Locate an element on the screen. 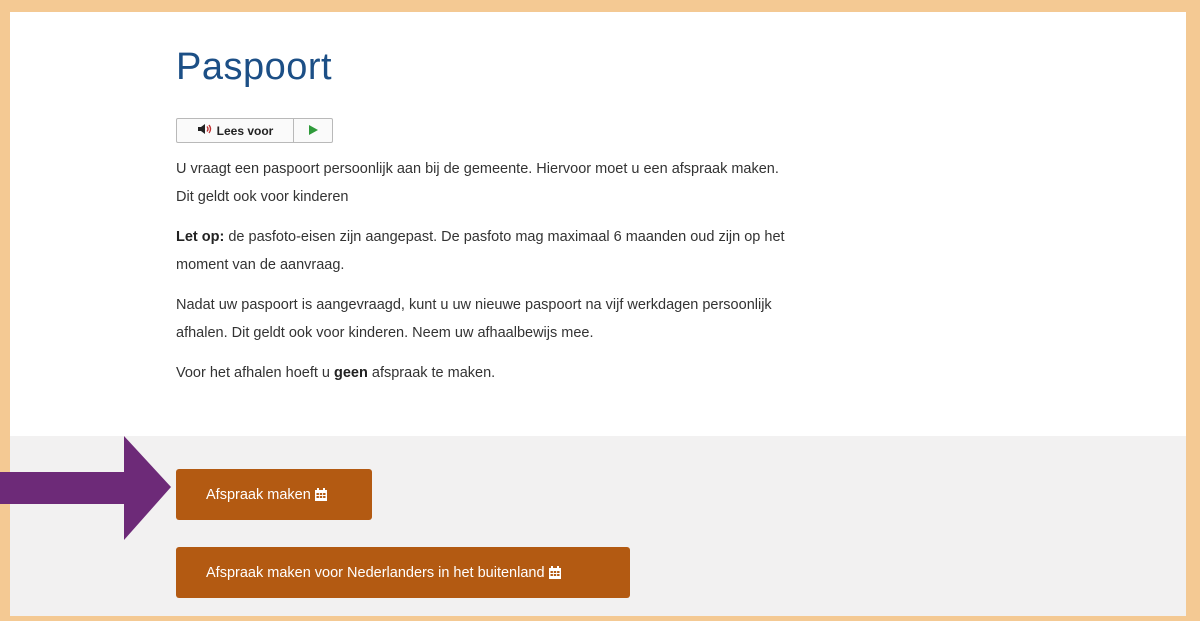 The width and height of the screenshot is (1200, 621). page-title: Paspoort is located at coordinates (254, 67).